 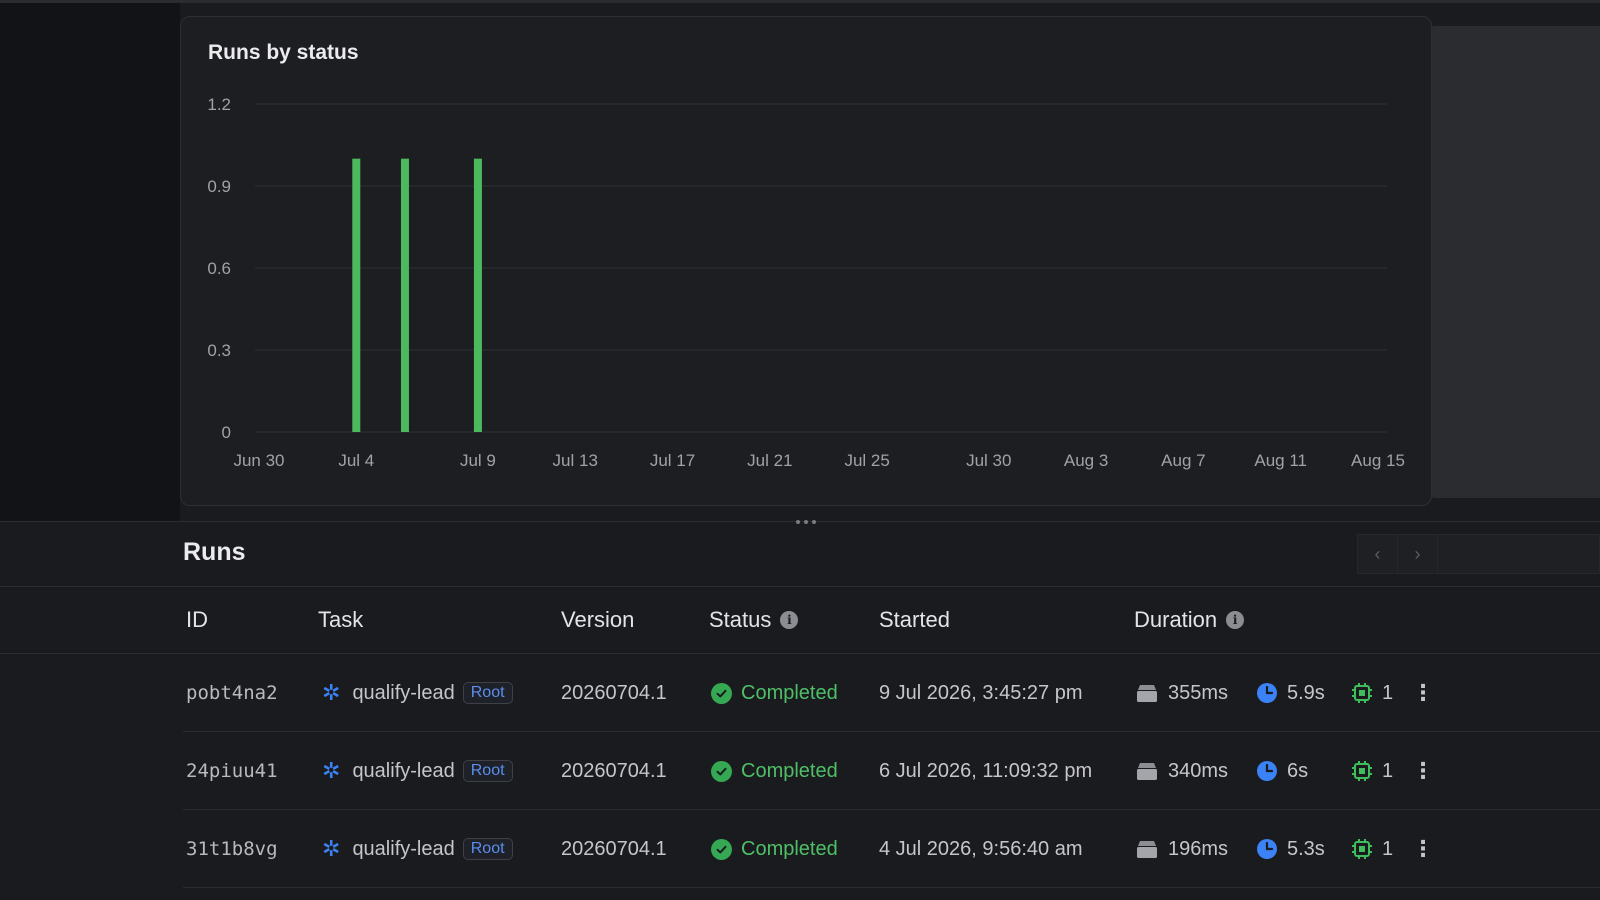 I want to click on column-header-duration: Duration i, so click(x=1189, y=620).